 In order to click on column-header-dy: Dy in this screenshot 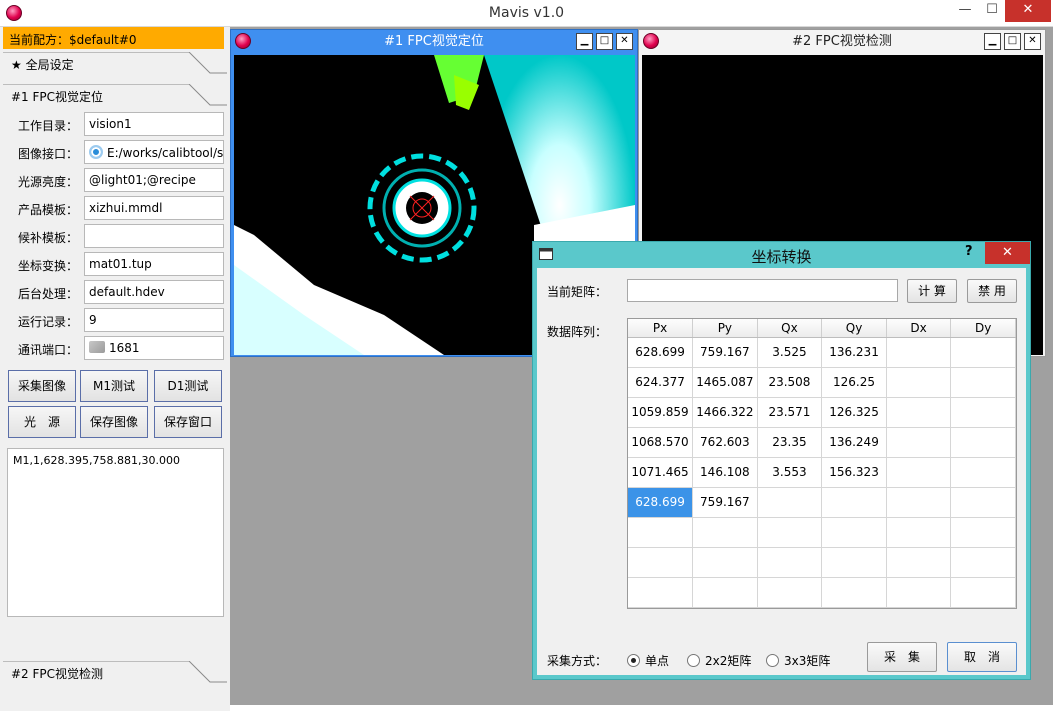, I will do `click(983, 328)`.